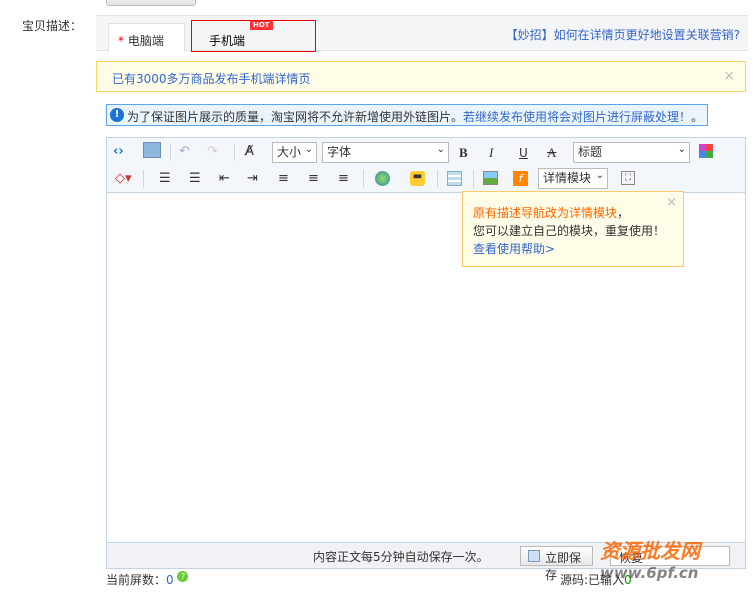 The height and width of the screenshot is (604, 754). Describe the element at coordinates (121, 41) in the screenshot. I see `required-mark: *` at that location.